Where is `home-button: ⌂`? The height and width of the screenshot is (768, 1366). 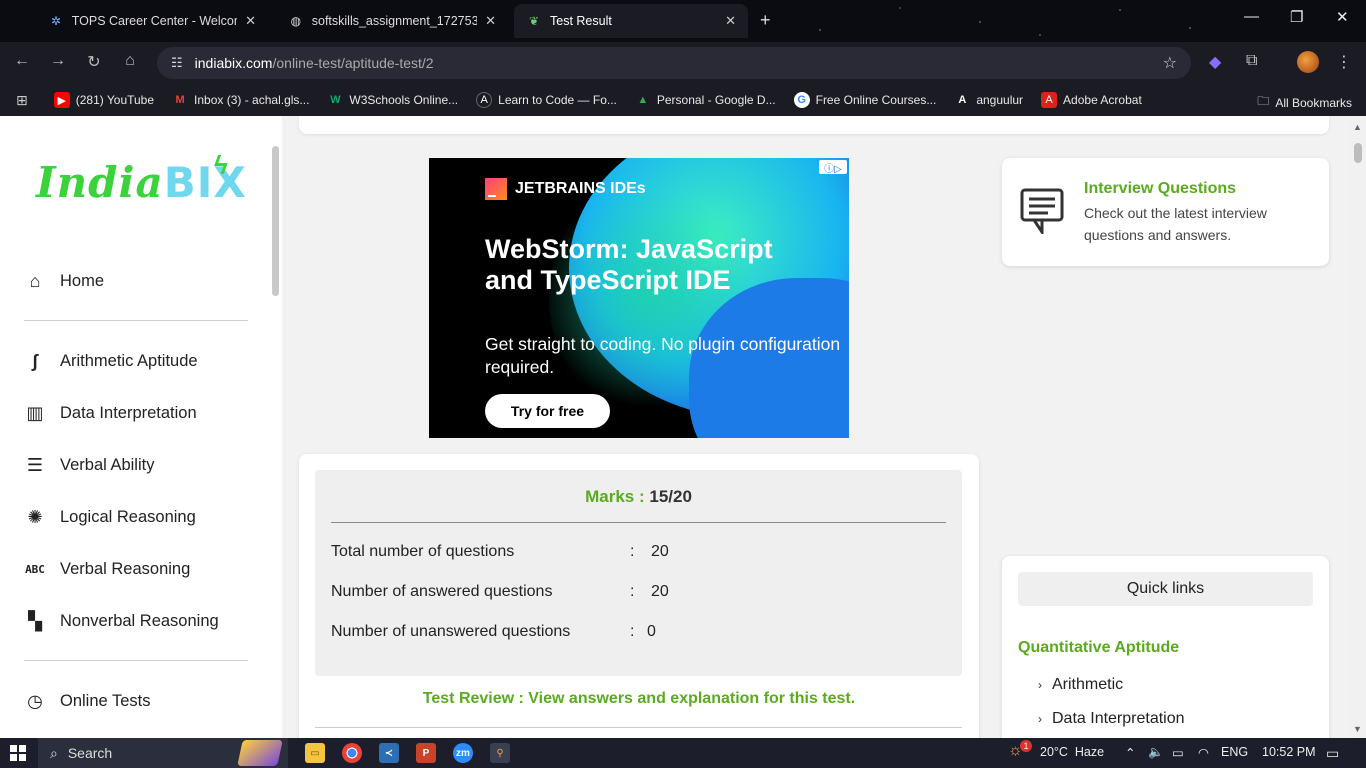
home-button: ⌂ is located at coordinates (130, 61).